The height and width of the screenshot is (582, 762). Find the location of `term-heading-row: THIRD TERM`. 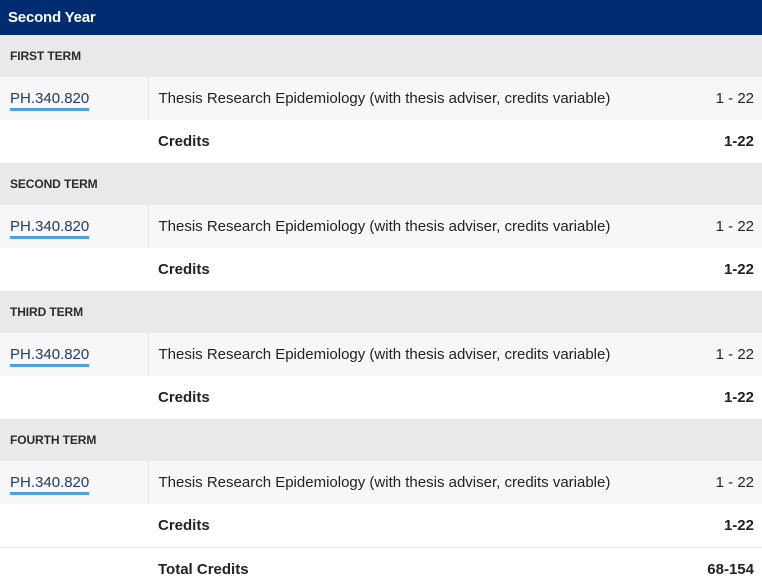

term-heading-row: THIRD TERM is located at coordinates (381, 312).